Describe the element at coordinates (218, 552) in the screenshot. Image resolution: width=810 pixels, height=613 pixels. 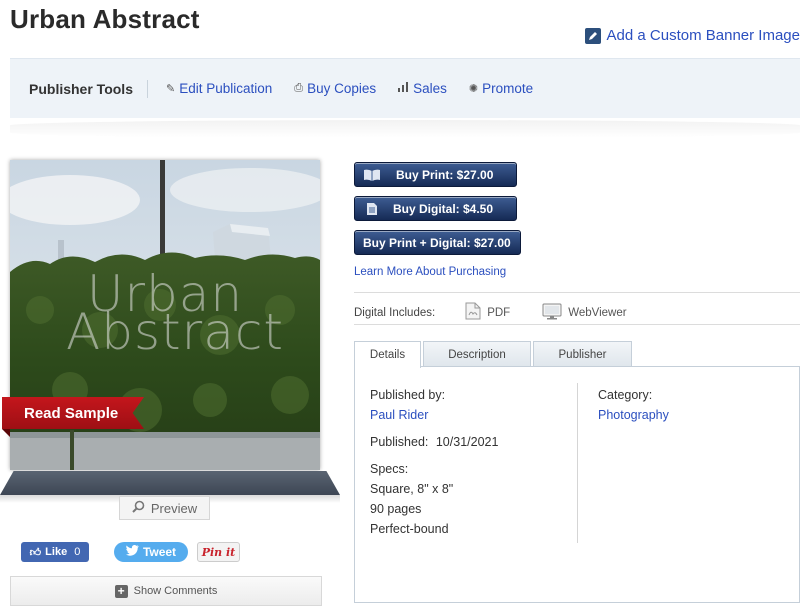
I see `pinterest-button: Pin it` at that location.